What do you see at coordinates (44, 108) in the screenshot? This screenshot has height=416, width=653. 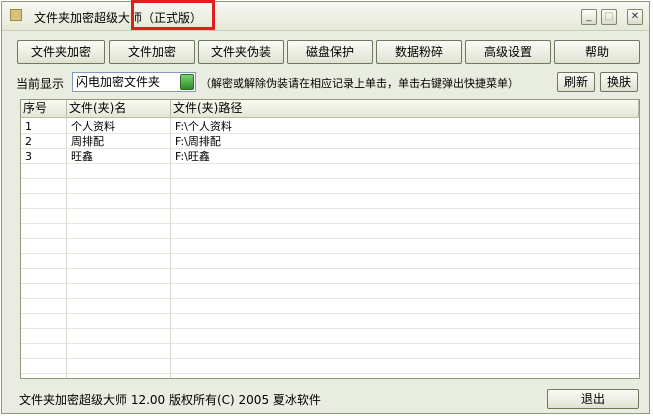 I see `header-index: 序号` at bounding box center [44, 108].